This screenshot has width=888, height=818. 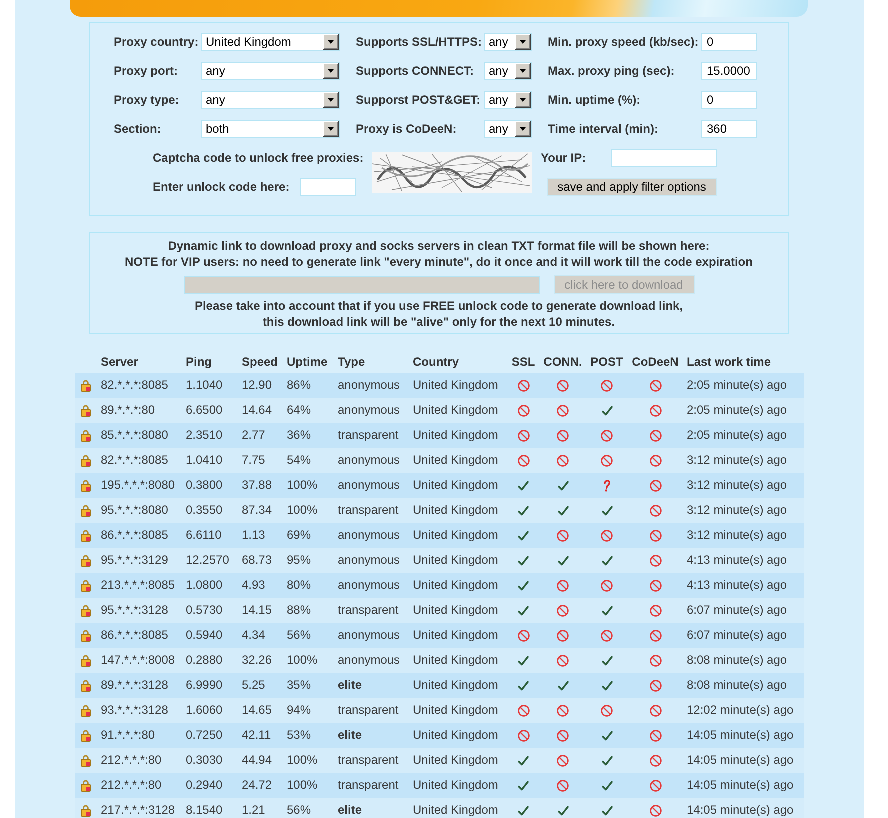 What do you see at coordinates (204, 460) in the screenshot?
I see `table-cell: 1.0410` at bounding box center [204, 460].